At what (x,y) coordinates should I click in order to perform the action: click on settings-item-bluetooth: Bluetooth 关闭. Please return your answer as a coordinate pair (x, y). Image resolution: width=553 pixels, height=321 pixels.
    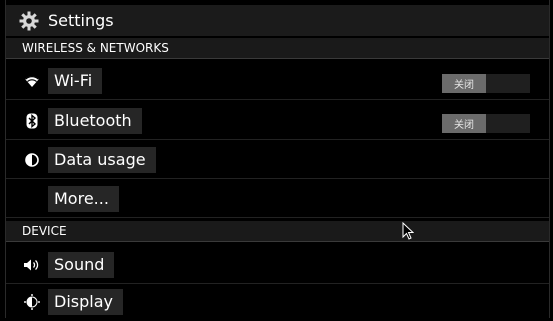
    Looking at the image, I should click on (277, 121).